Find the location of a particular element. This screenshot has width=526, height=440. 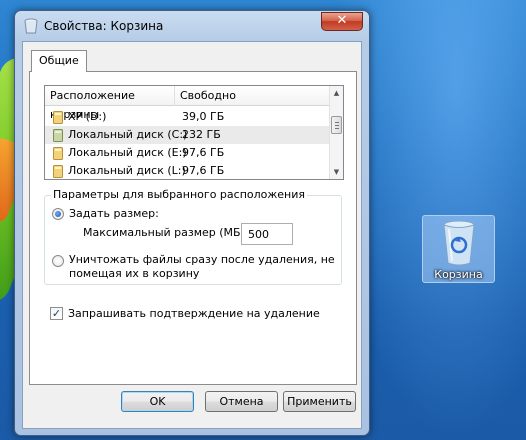

scroll-up-icon: ▲ is located at coordinates (336, 93).